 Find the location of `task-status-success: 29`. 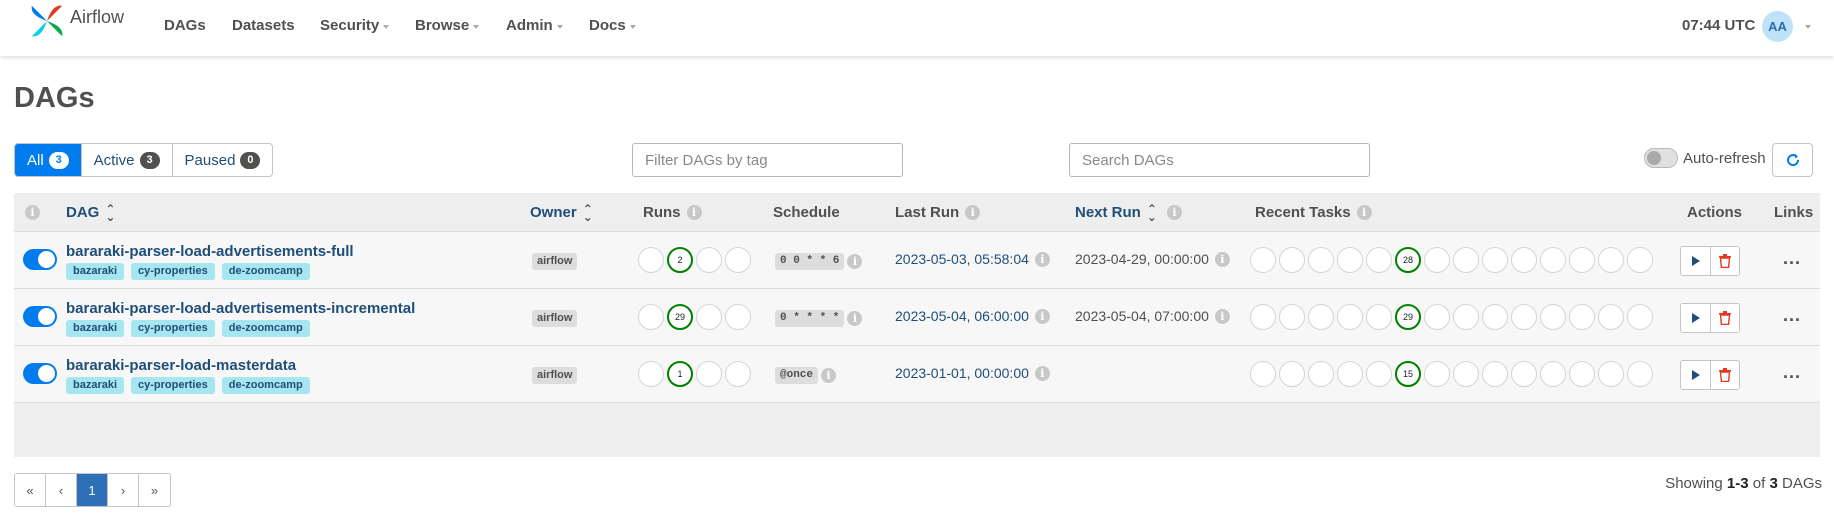

task-status-success: 29 is located at coordinates (1408, 317).